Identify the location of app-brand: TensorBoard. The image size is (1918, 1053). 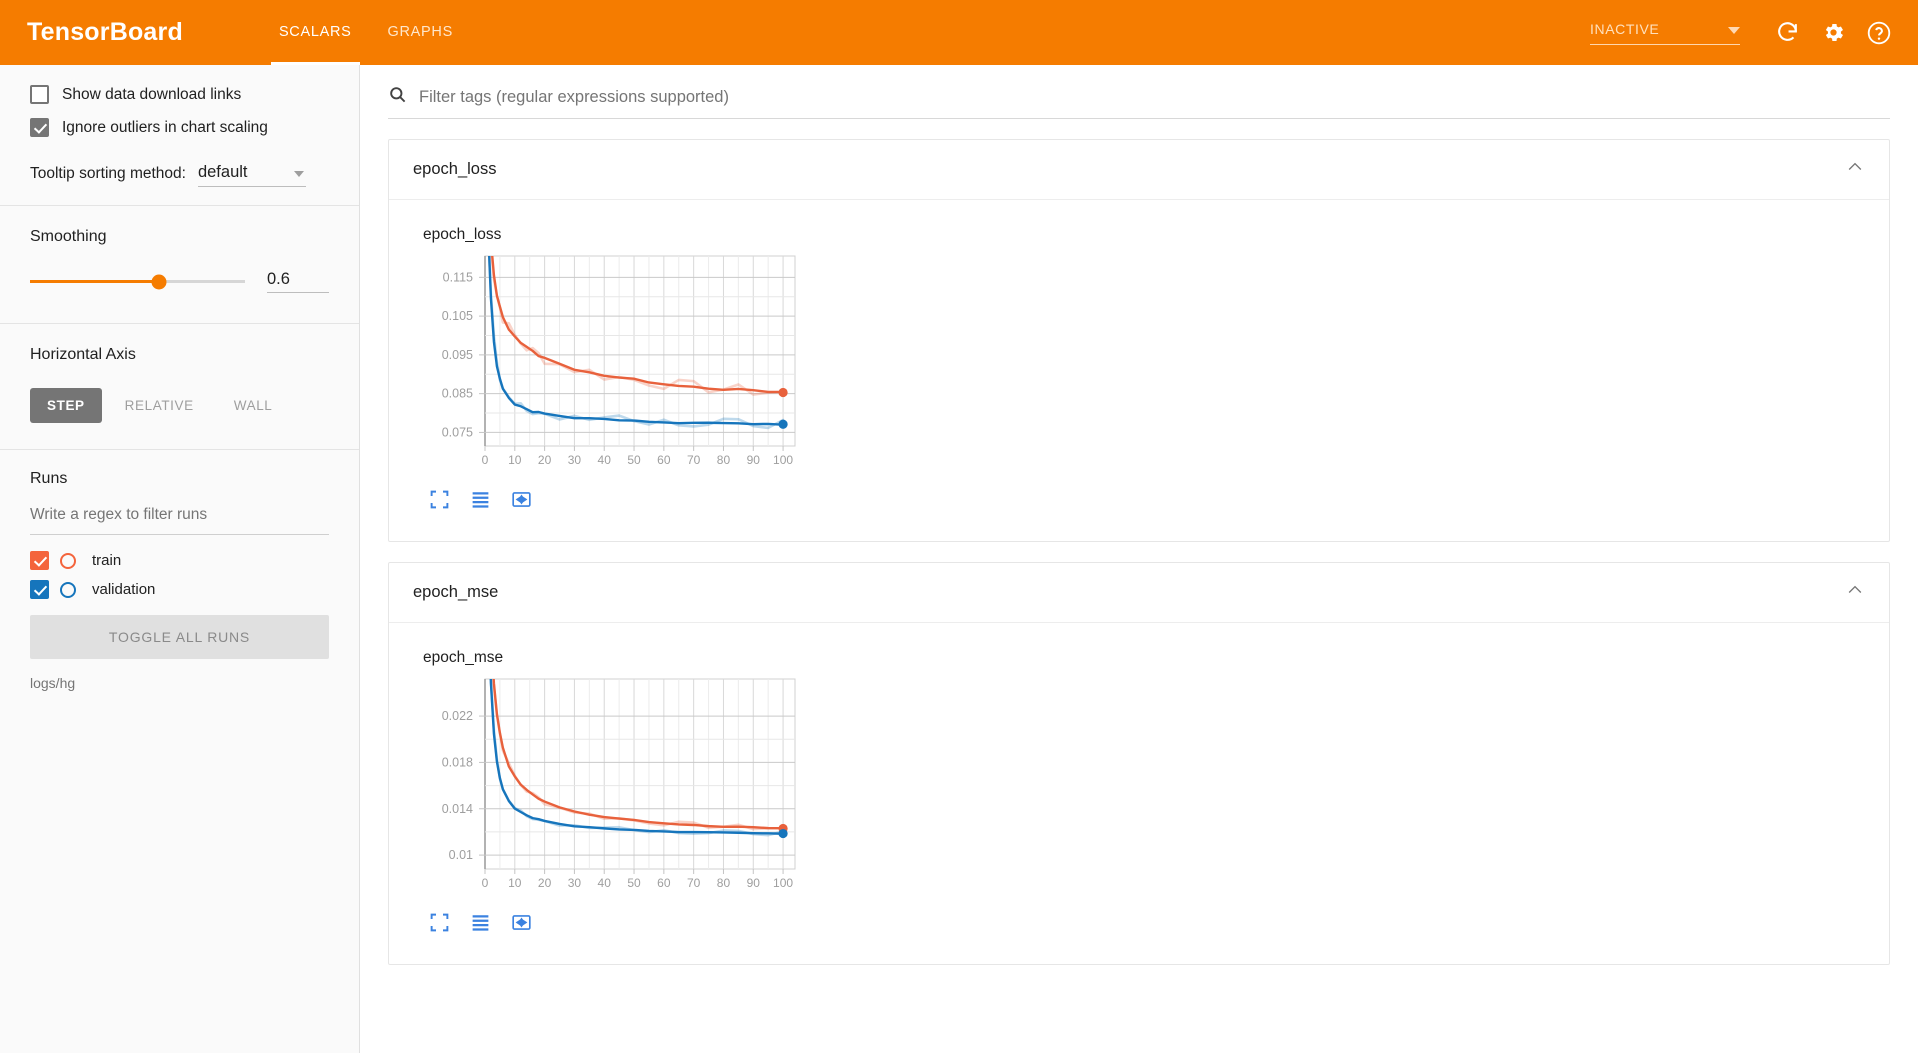
(105, 32).